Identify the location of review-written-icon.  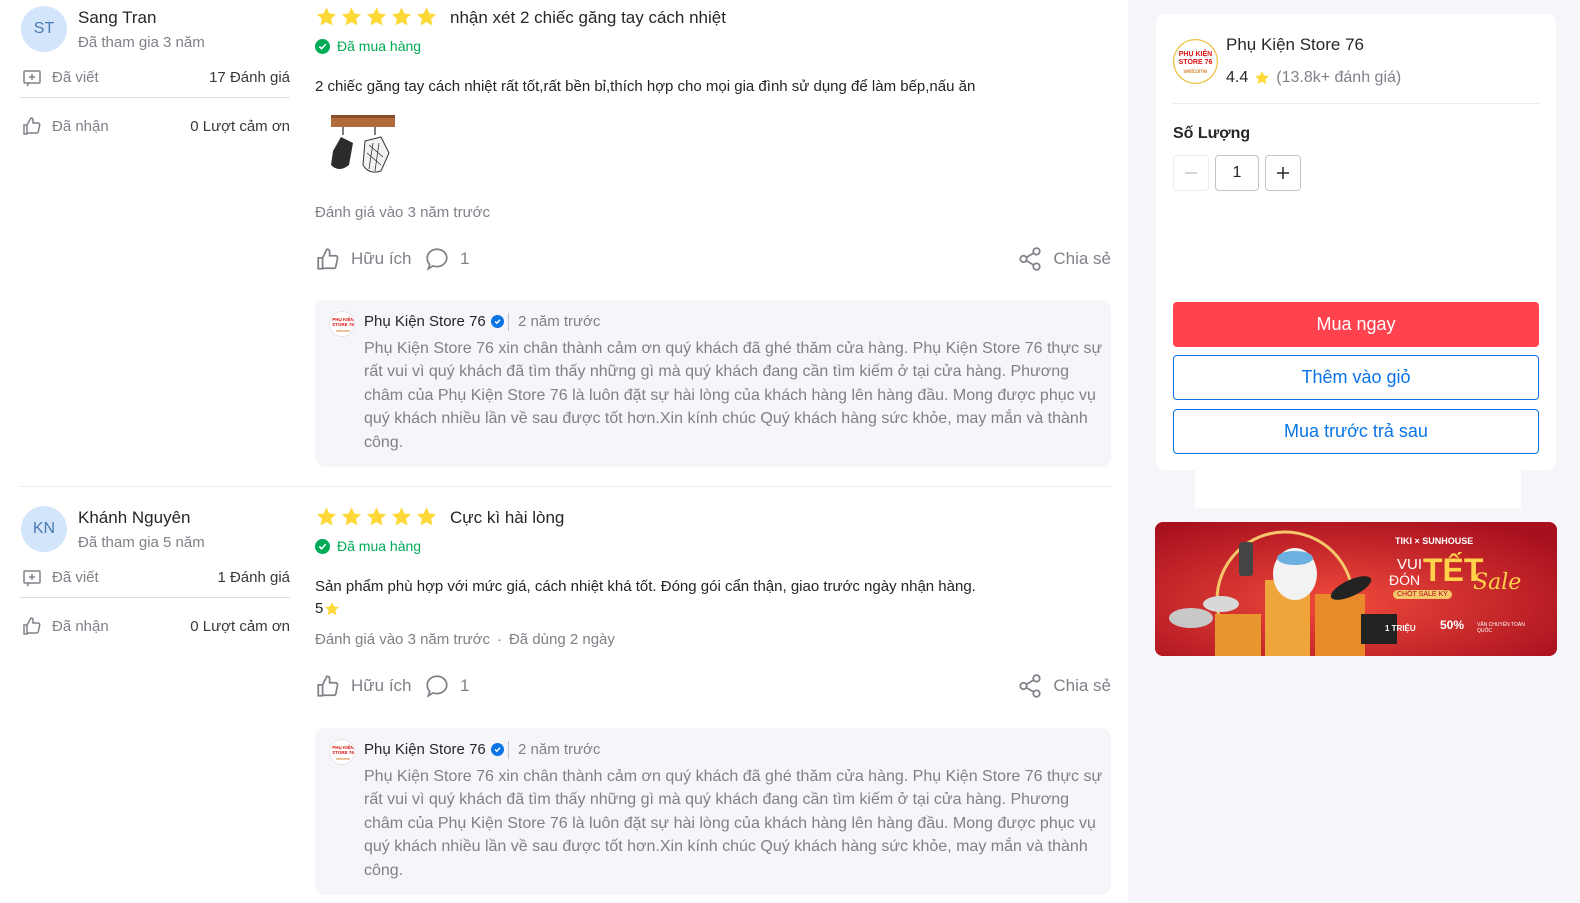
(32, 77).